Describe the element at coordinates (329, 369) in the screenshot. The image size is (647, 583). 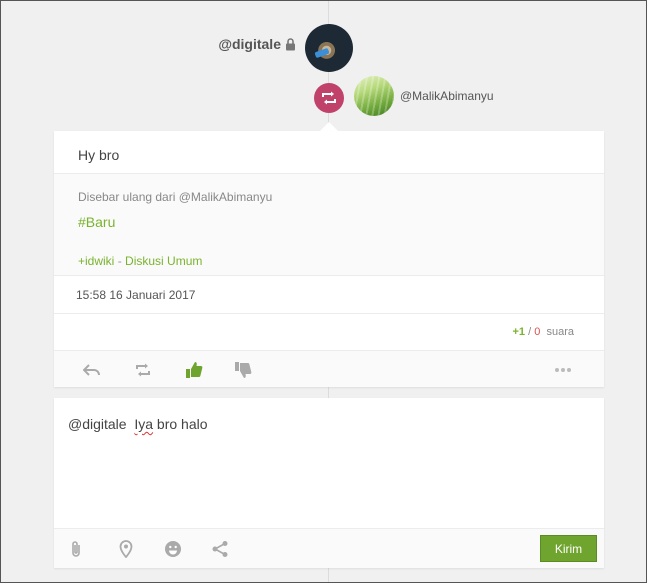
I see `post-actions` at that location.